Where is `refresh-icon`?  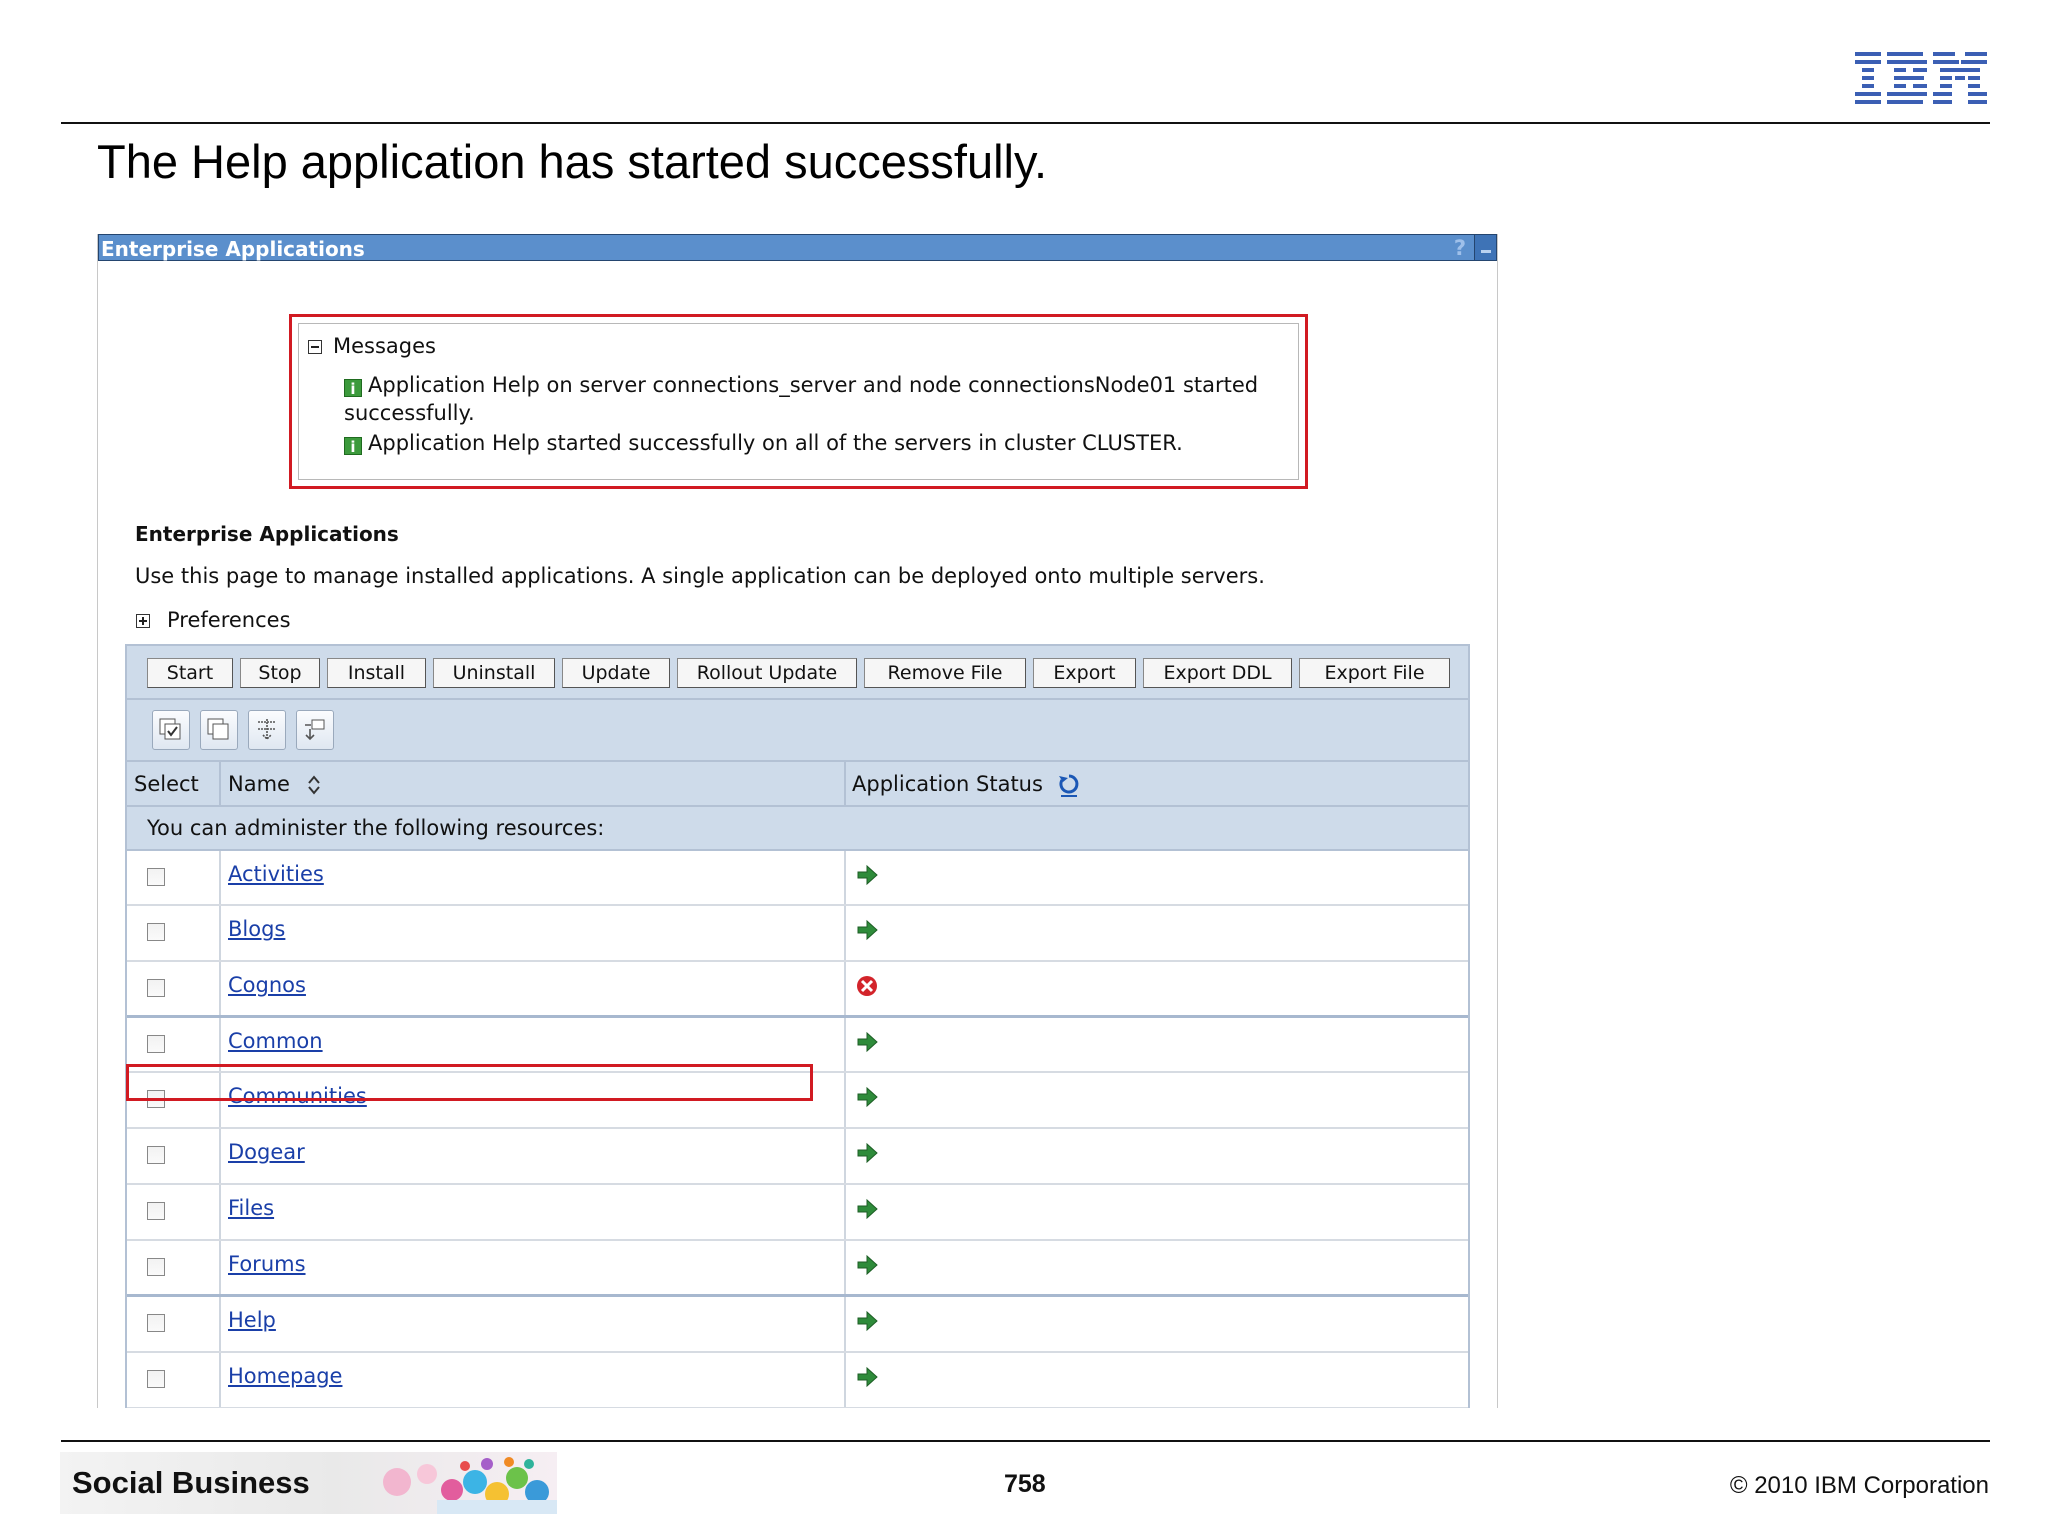
refresh-icon is located at coordinates (1069, 785).